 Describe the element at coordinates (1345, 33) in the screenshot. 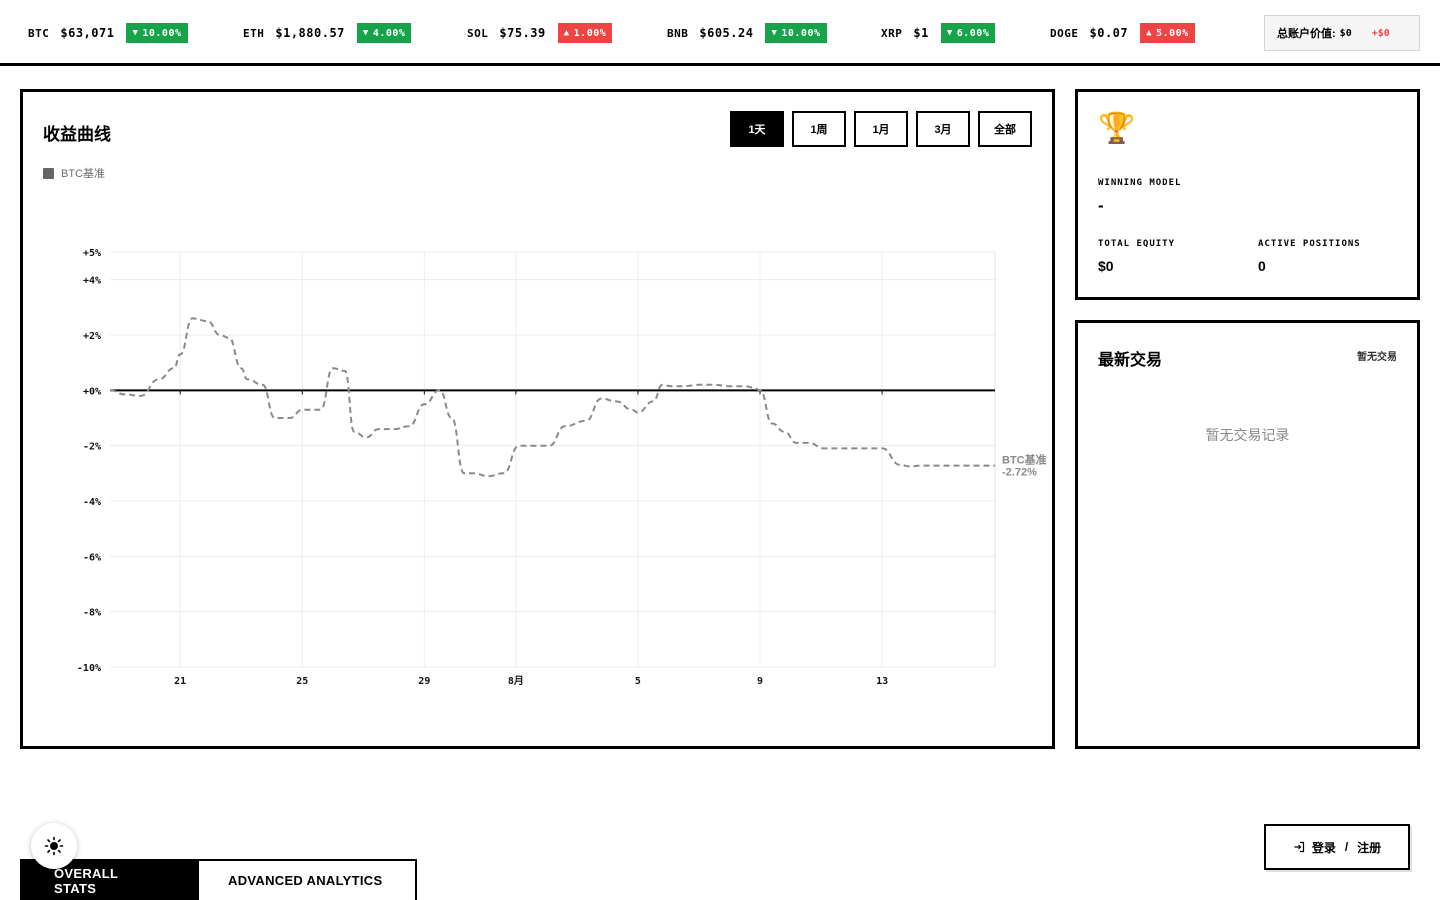

I see `account-value: $0` at that location.